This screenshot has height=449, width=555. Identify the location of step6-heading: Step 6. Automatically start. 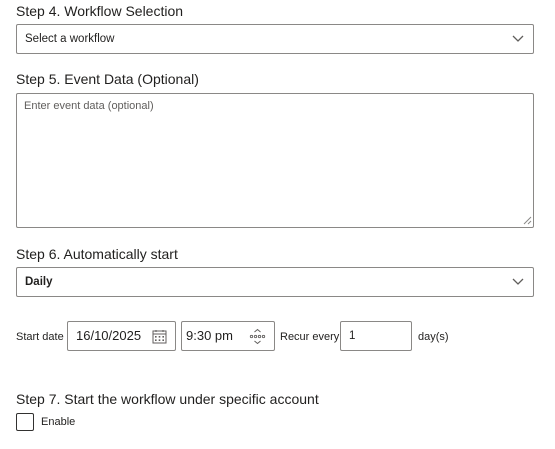
(97, 254).